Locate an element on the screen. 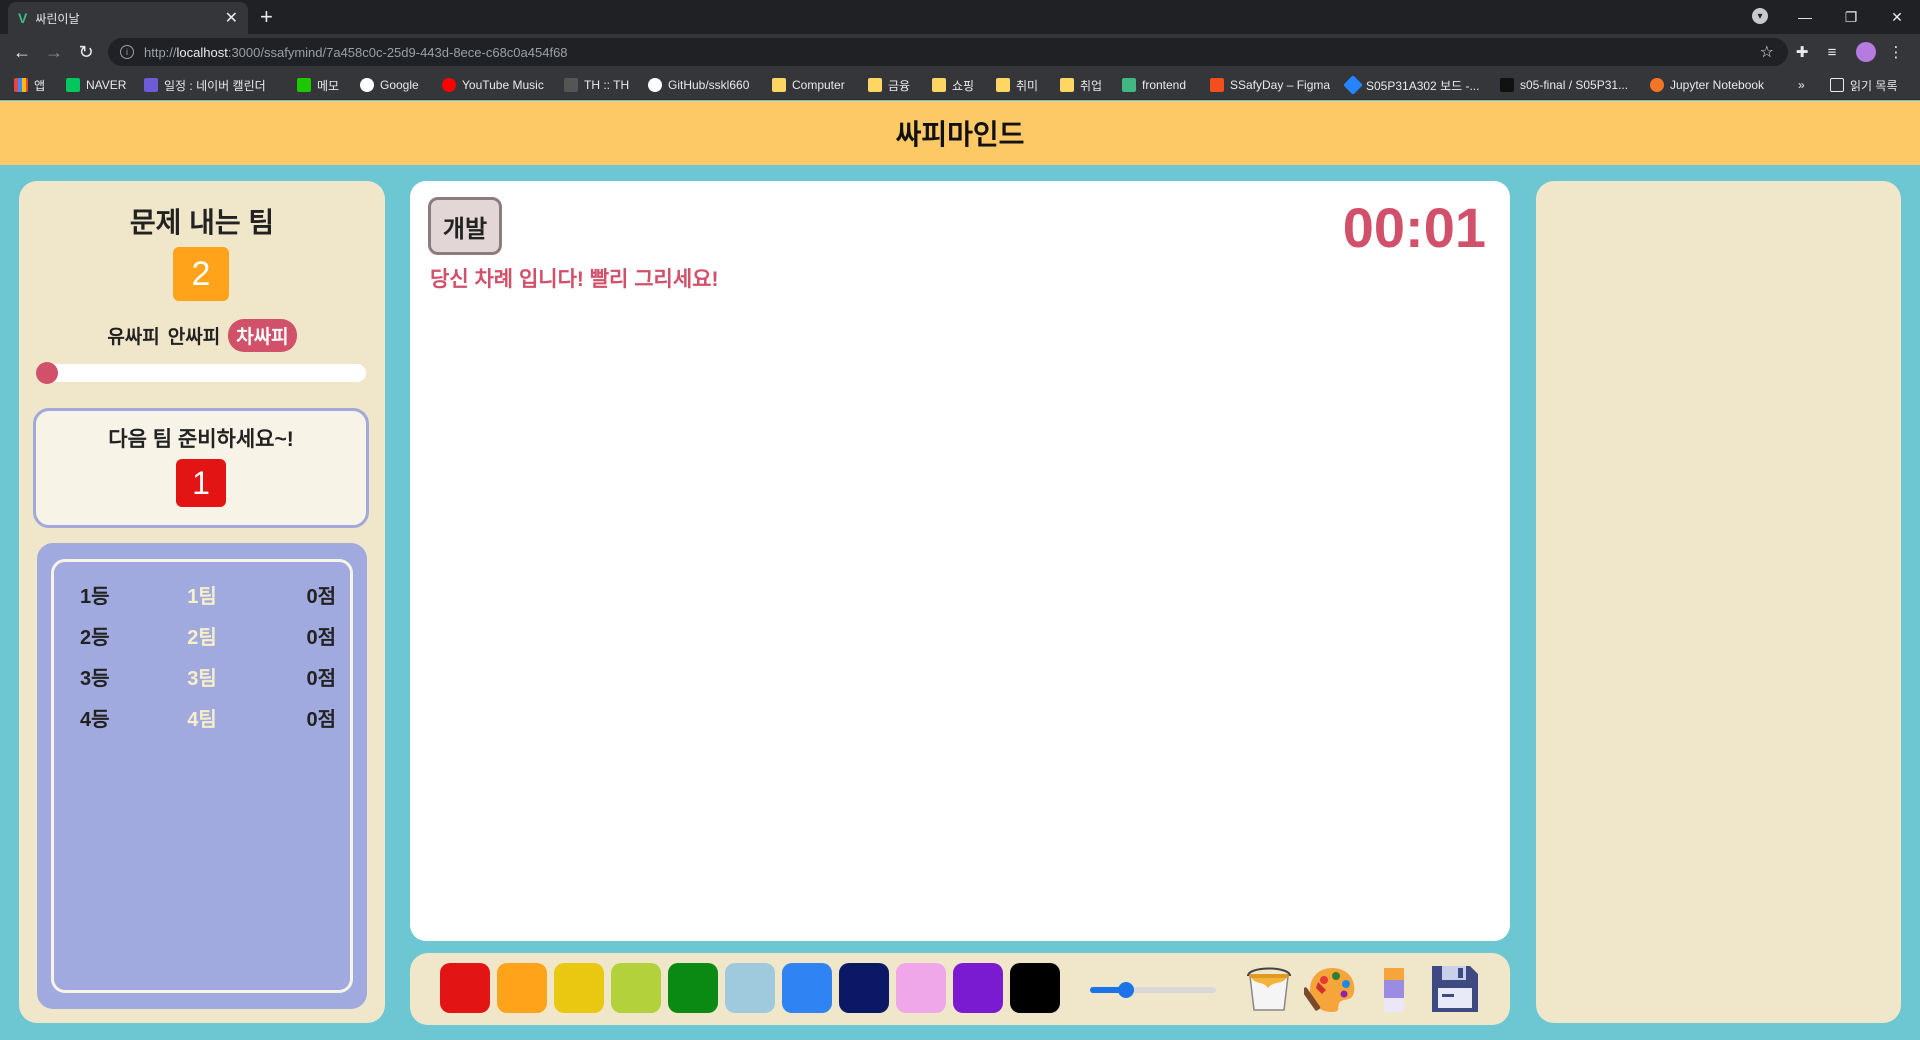  tab-title: 싸린이날 is located at coordinates (57, 18).